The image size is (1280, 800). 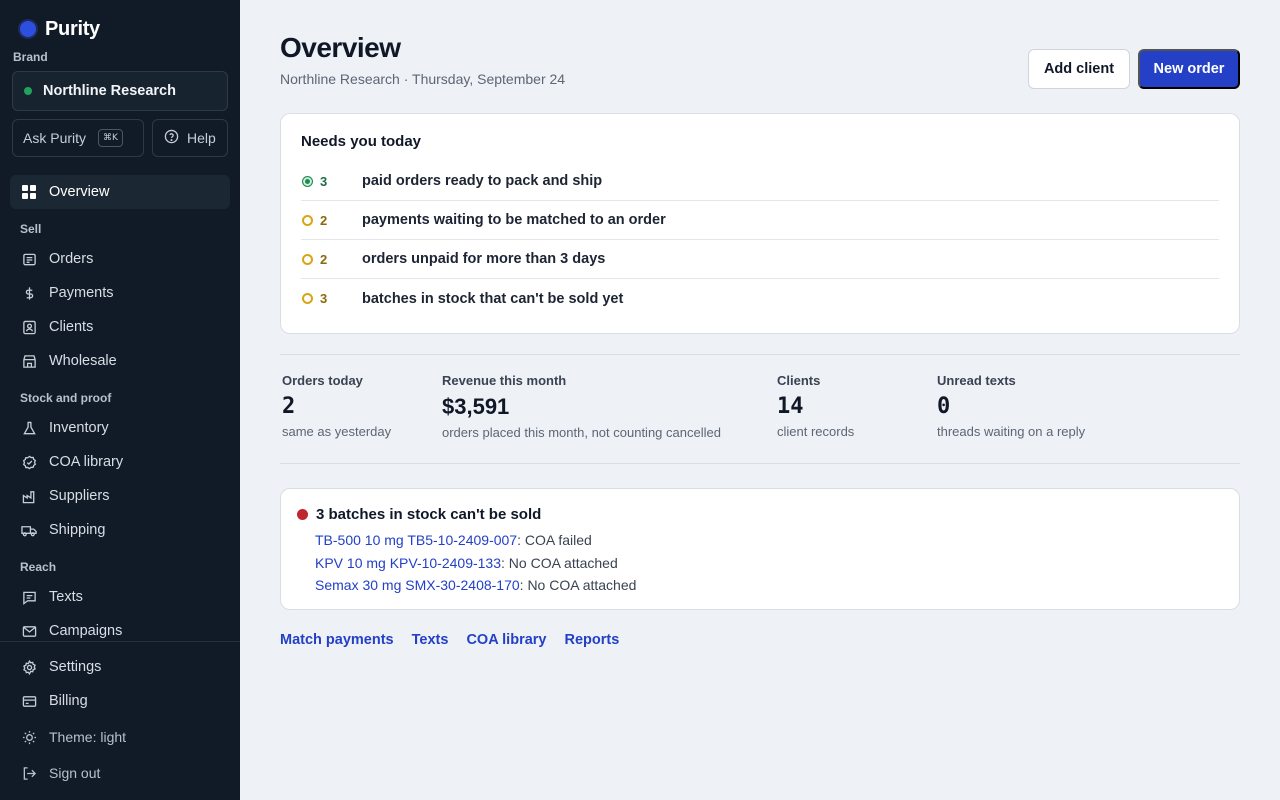 I want to click on badge-check-icon, so click(x=29, y=462).